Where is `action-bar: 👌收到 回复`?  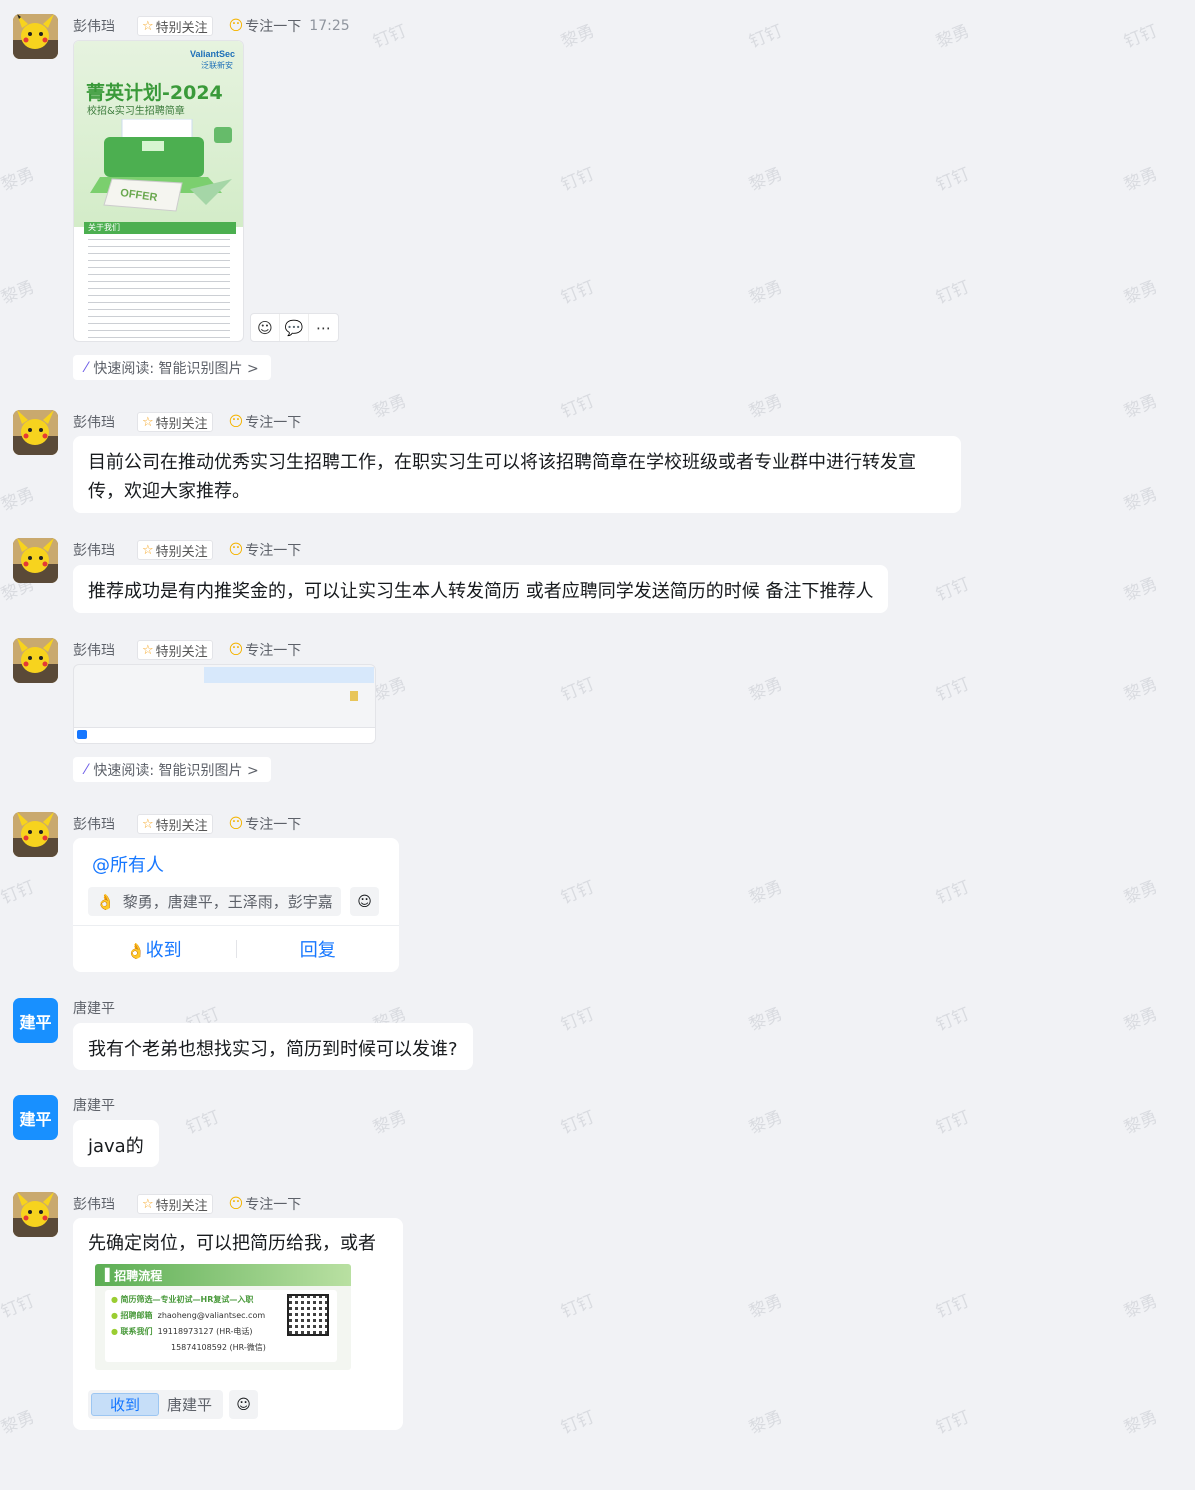 action-bar: 👌收到 回复 is located at coordinates (236, 948).